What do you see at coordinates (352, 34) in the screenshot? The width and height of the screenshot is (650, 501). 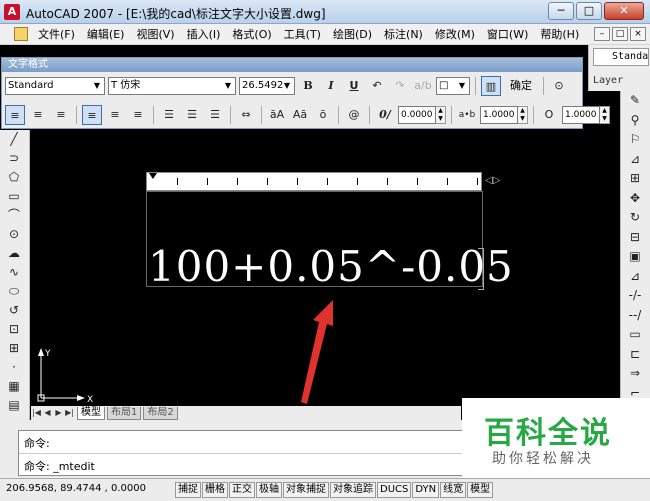 I see `menu-draw: 绘图(D)` at bounding box center [352, 34].